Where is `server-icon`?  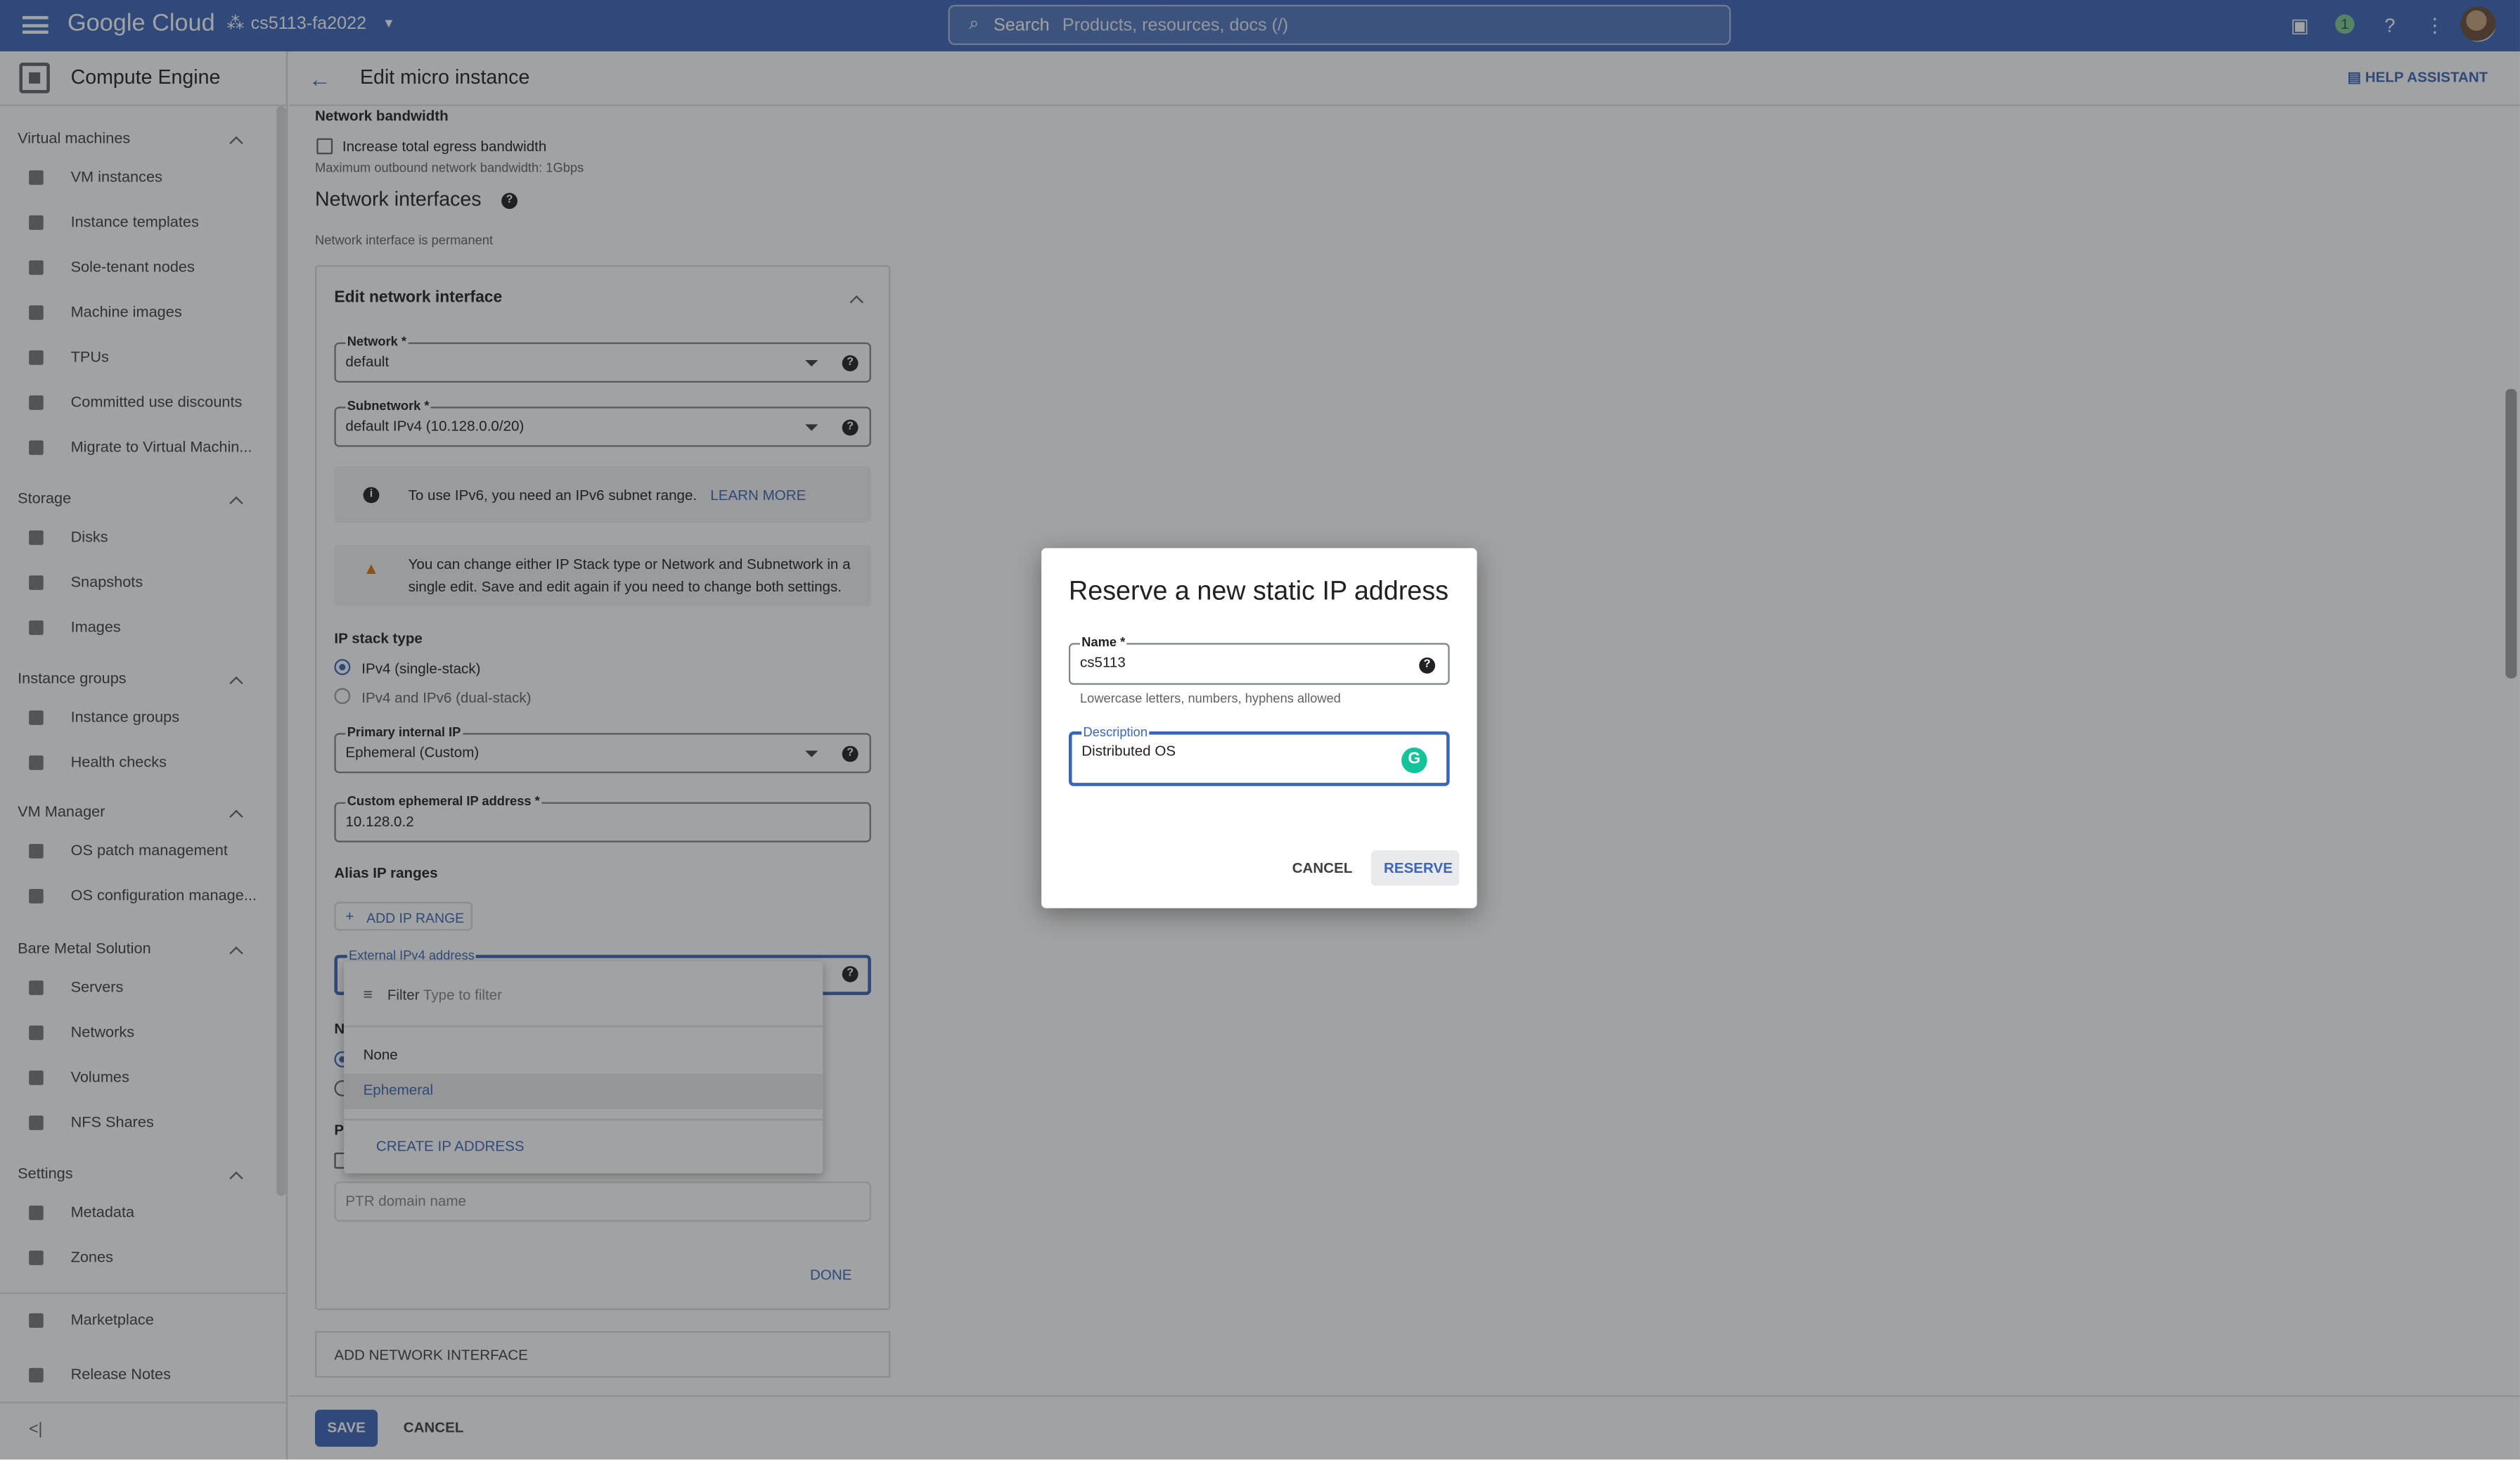
server-icon is located at coordinates (36, 987).